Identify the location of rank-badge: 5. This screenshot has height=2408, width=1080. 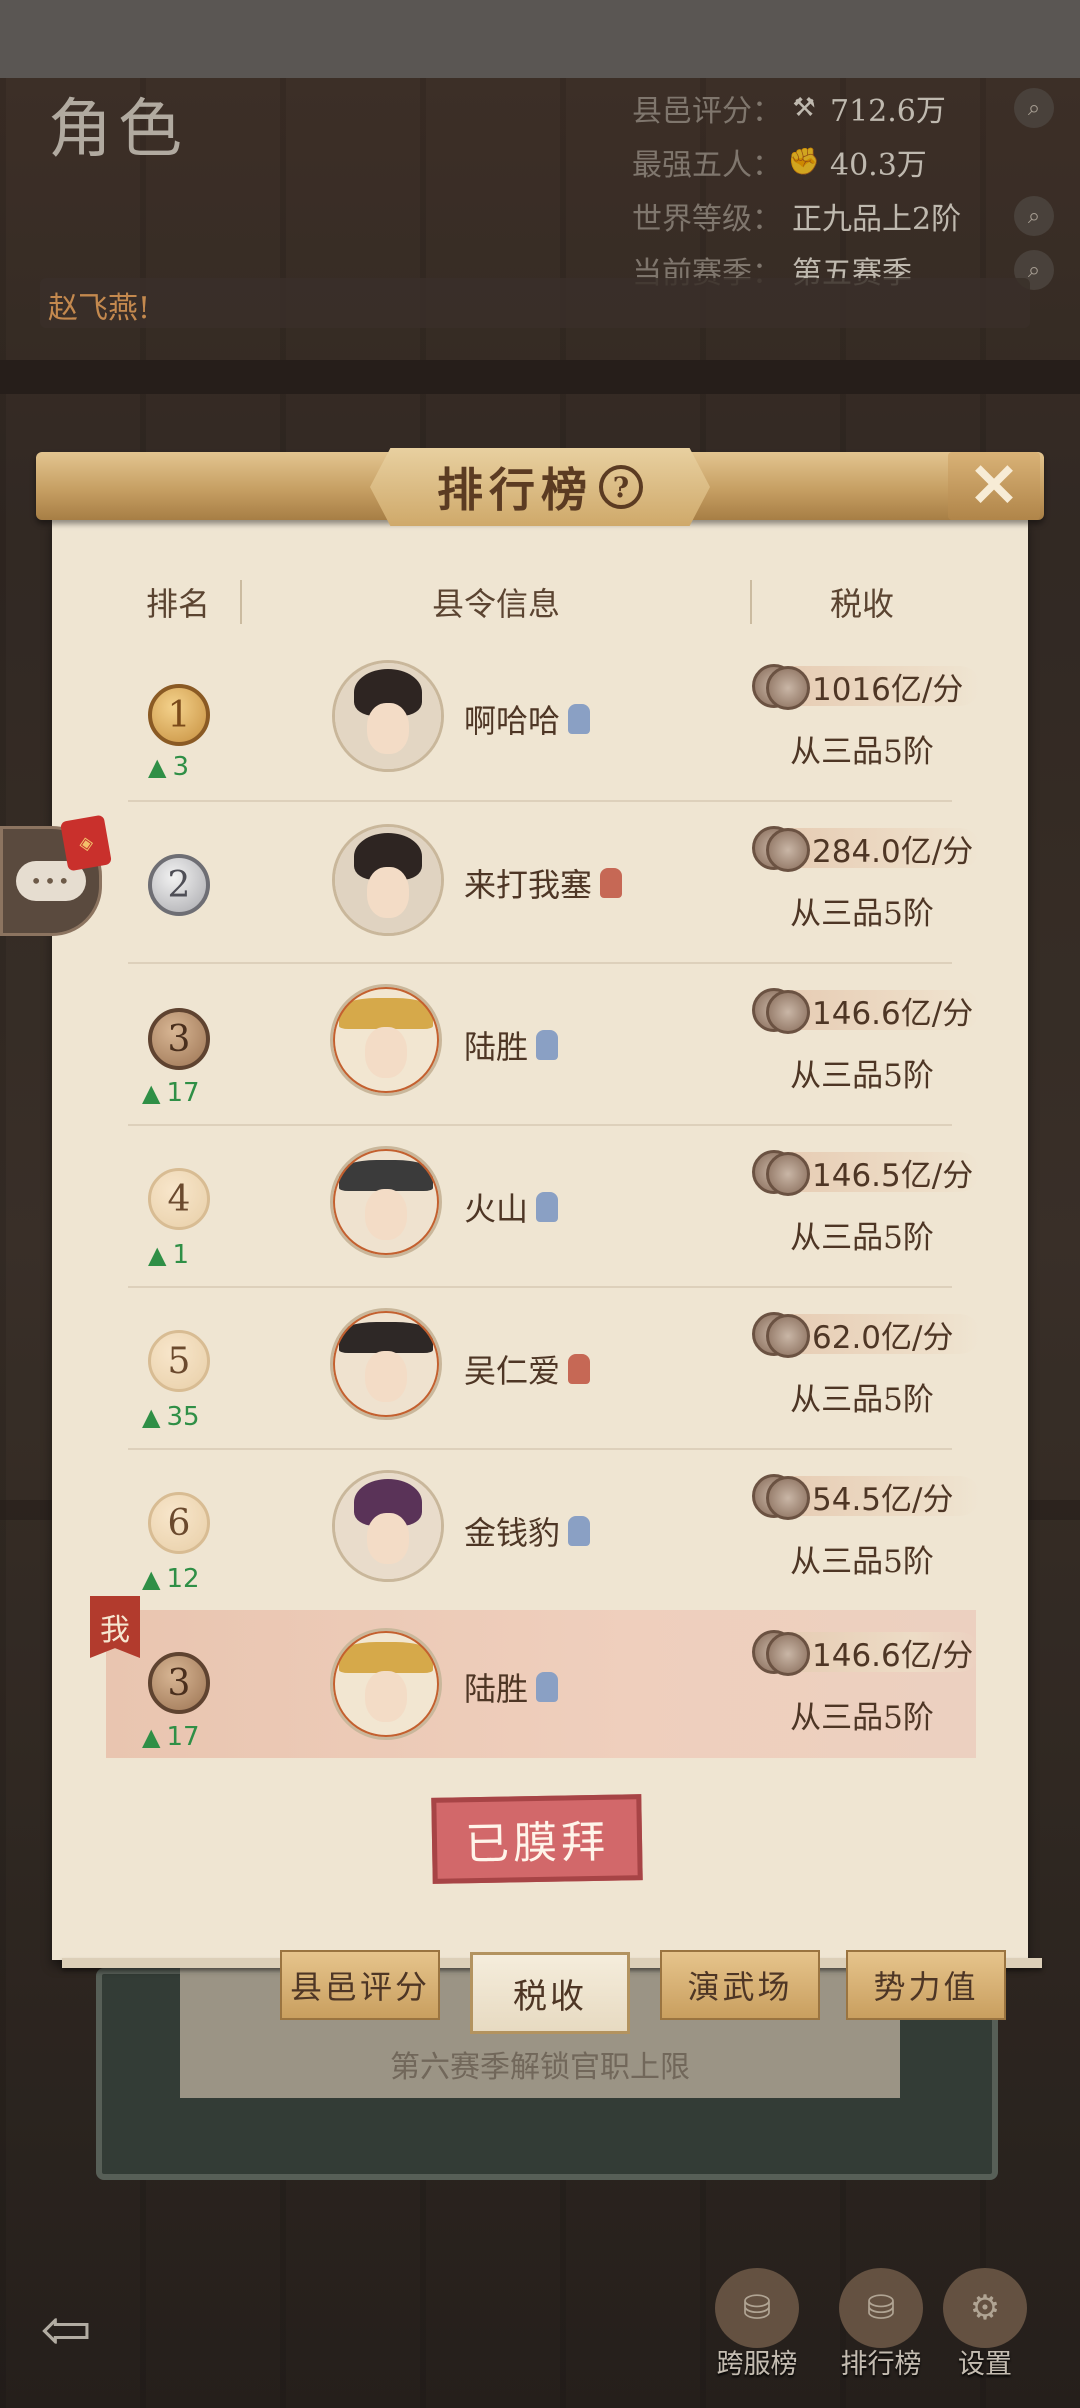
(179, 1361).